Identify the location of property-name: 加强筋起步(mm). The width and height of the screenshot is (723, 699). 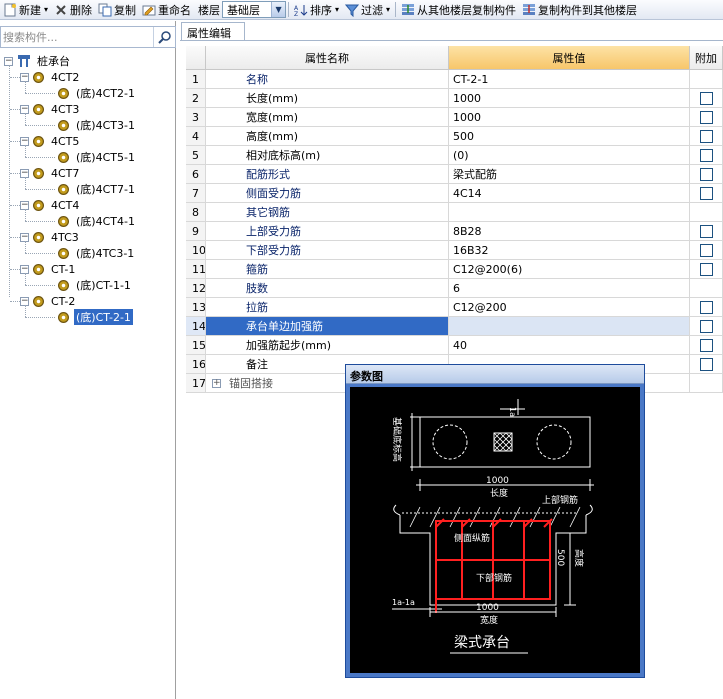
(327, 345).